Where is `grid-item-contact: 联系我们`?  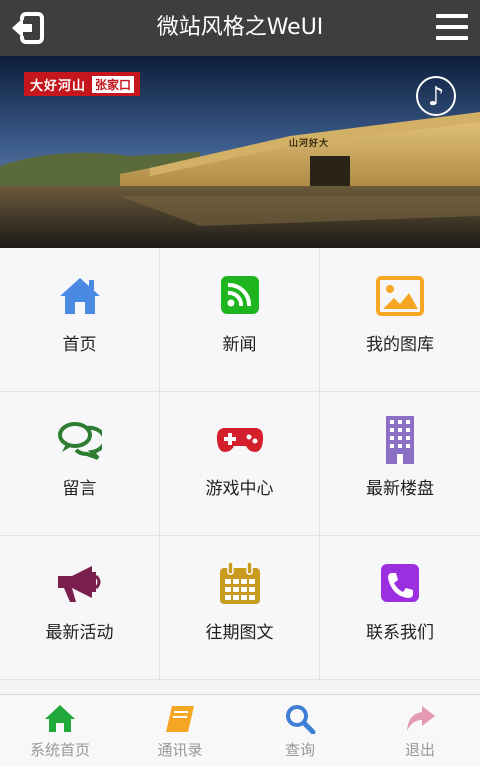
grid-item-contact: 联系我们 is located at coordinates (400, 608).